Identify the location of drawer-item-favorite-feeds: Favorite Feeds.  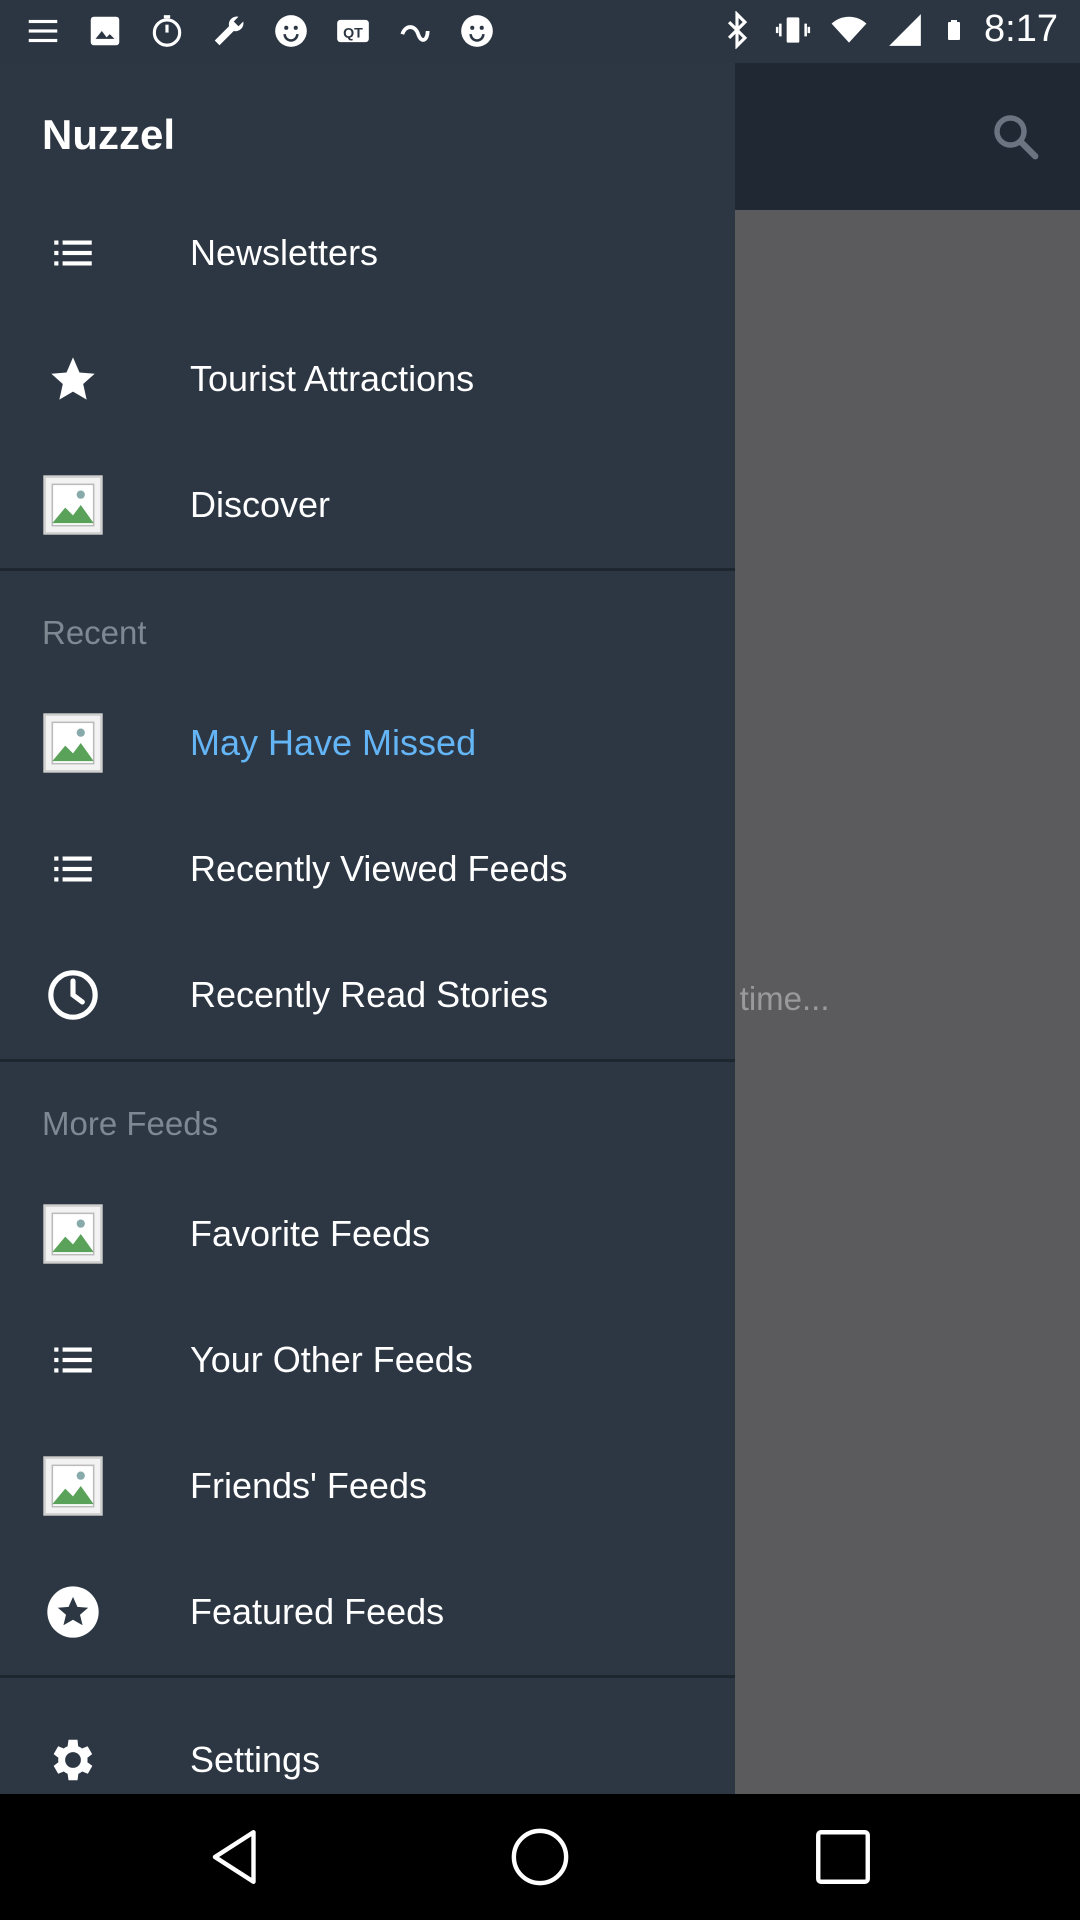
(367, 1234).